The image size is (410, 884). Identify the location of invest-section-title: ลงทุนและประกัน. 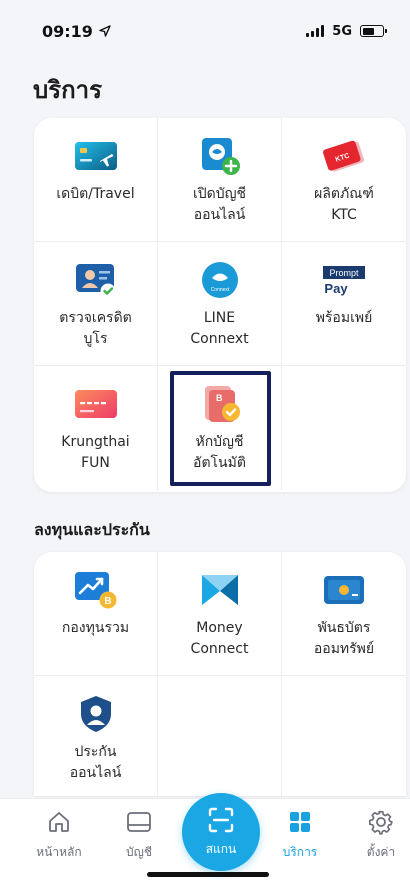
(92, 529).